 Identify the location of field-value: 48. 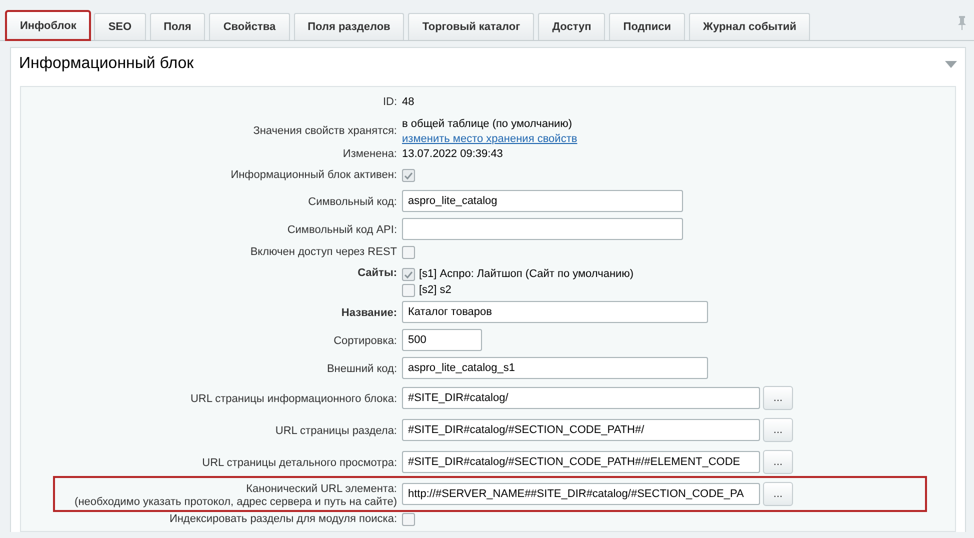
(408, 102).